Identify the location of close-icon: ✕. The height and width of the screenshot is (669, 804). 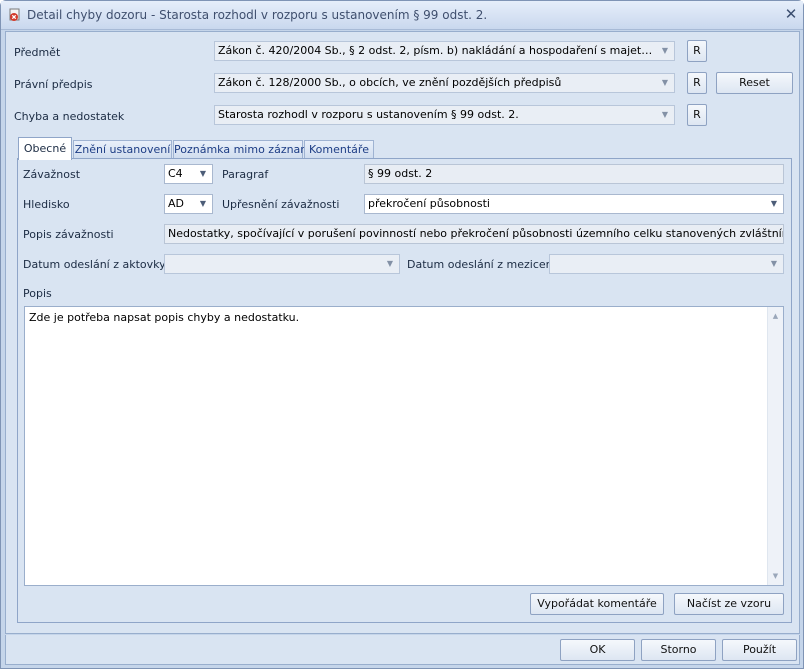
(791, 14).